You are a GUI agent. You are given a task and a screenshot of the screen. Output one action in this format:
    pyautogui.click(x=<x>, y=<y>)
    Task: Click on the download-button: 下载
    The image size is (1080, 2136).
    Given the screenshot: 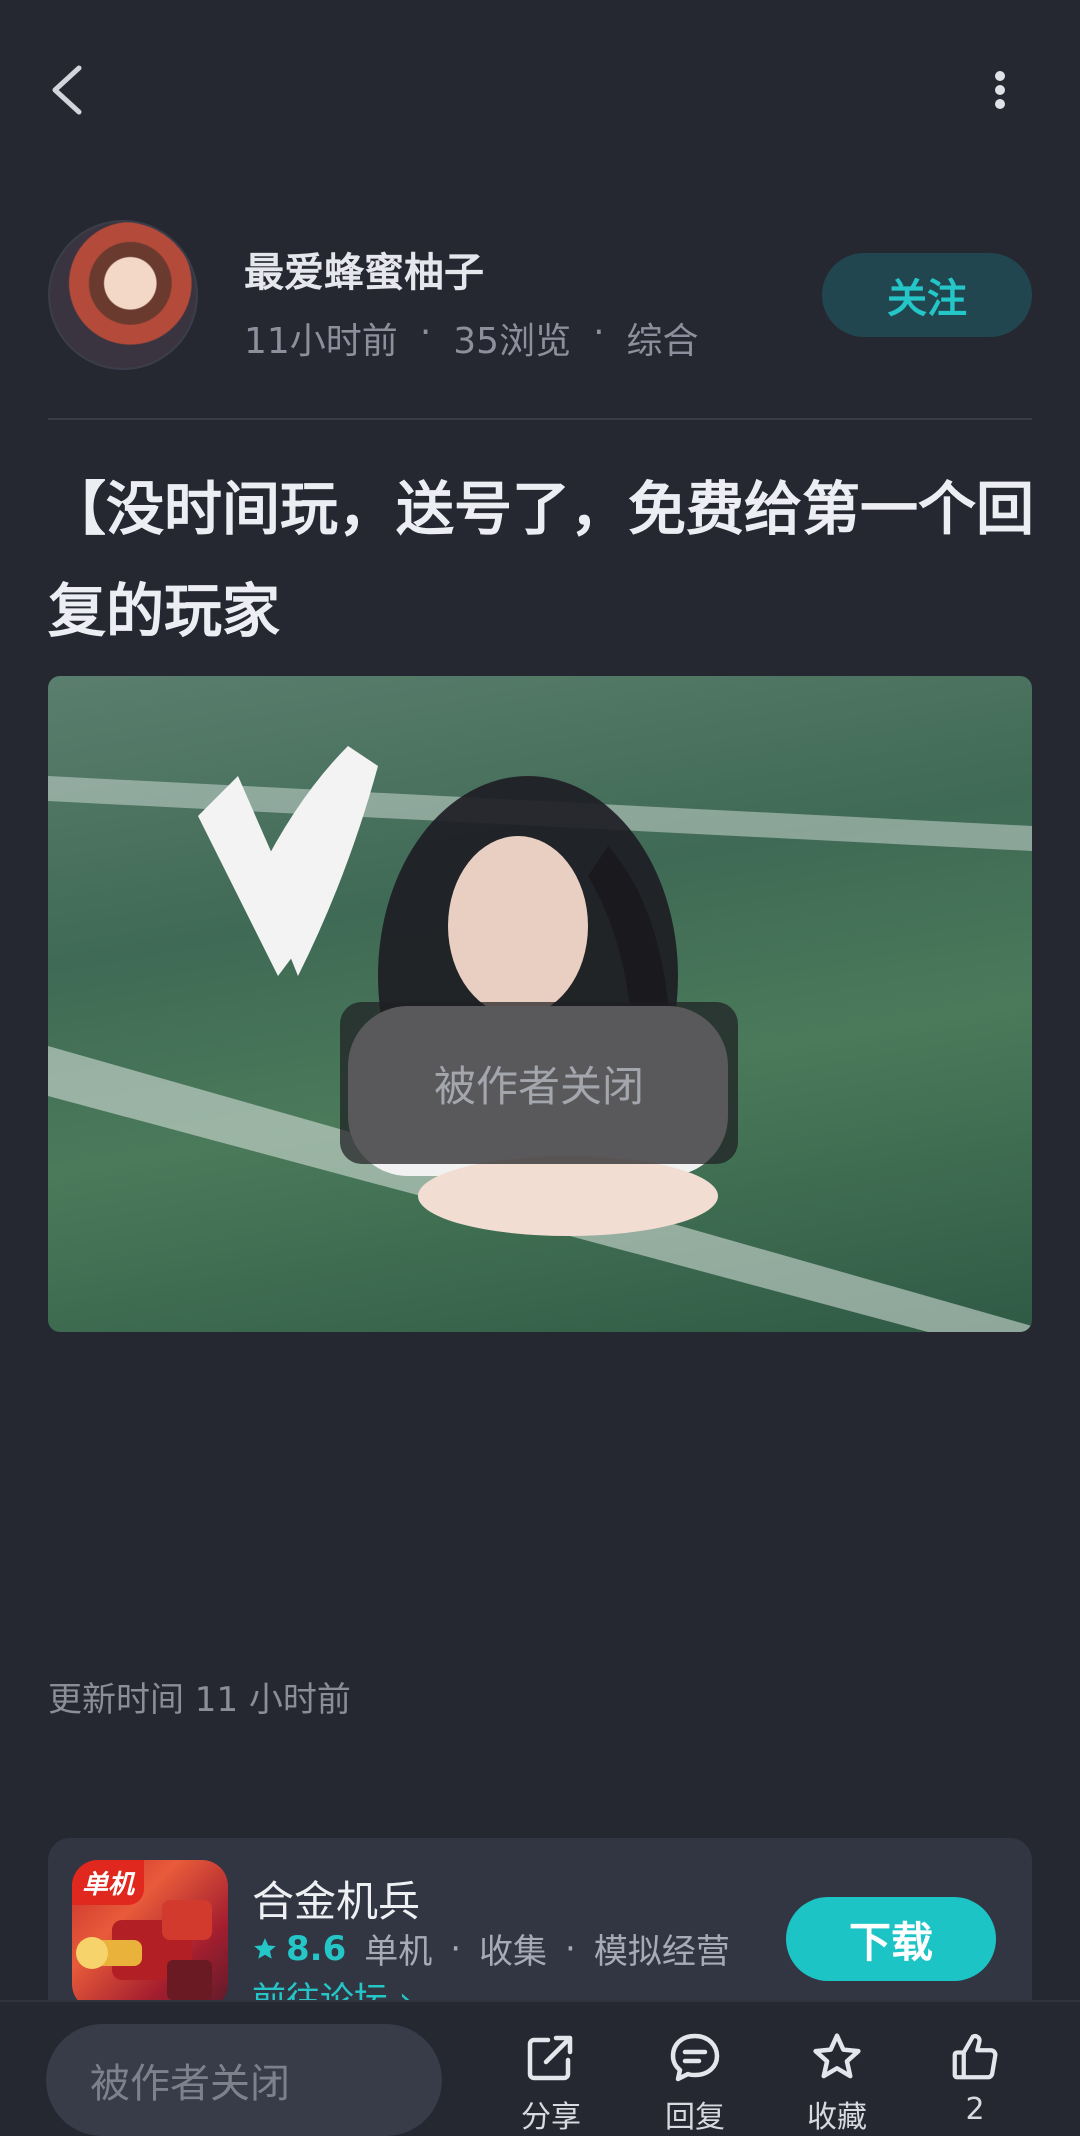 What is the action you would take?
    pyautogui.click(x=891, y=1939)
    